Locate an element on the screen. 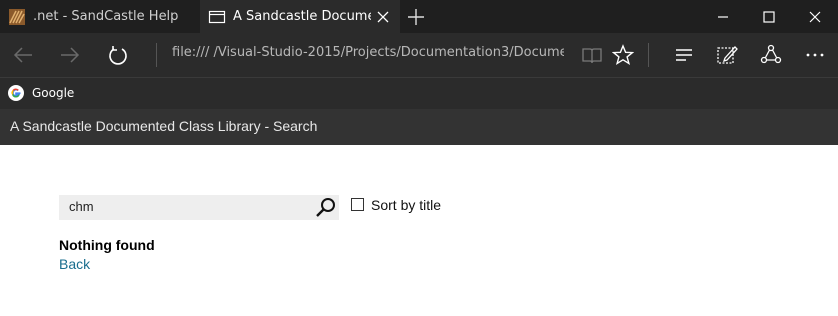  page-icon is located at coordinates (217, 16).